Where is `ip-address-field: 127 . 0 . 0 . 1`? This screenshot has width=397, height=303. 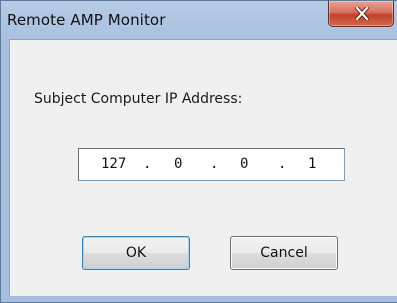 ip-address-field: 127 . 0 . 0 . 1 is located at coordinates (211, 164).